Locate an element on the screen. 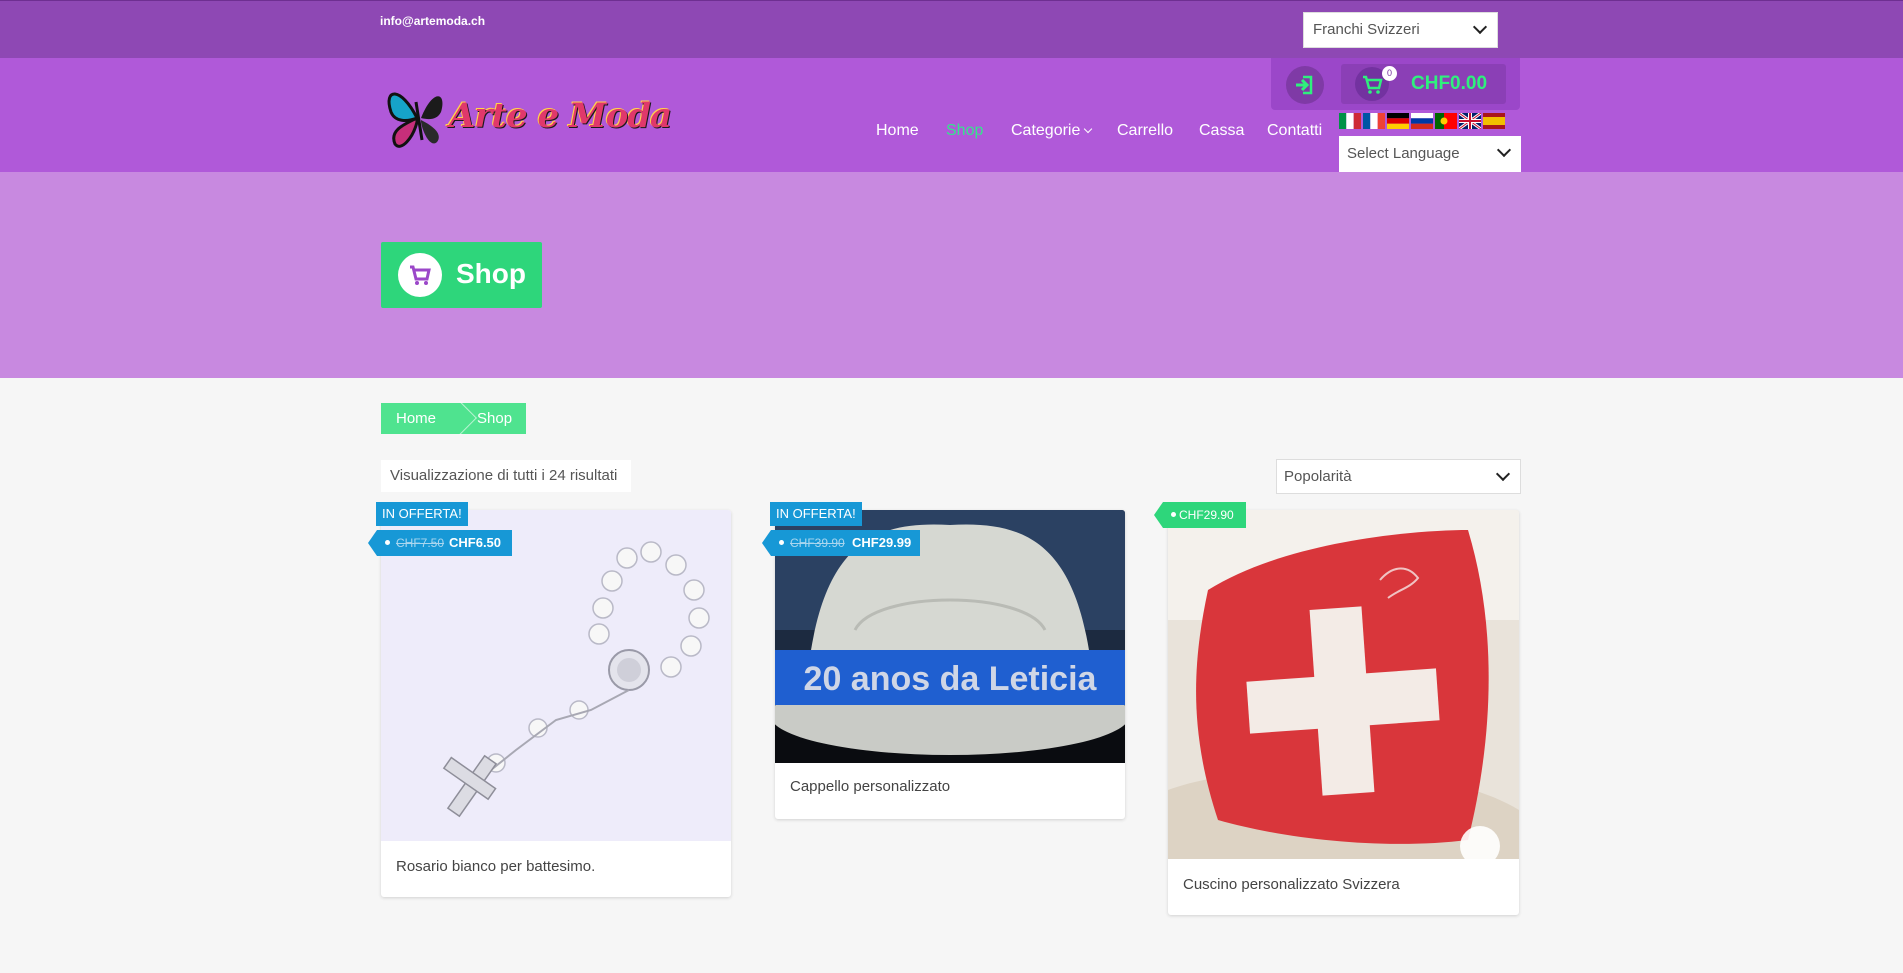 The image size is (1903, 973). breadcrumb-shop: Shop is located at coordinates (495, 418).